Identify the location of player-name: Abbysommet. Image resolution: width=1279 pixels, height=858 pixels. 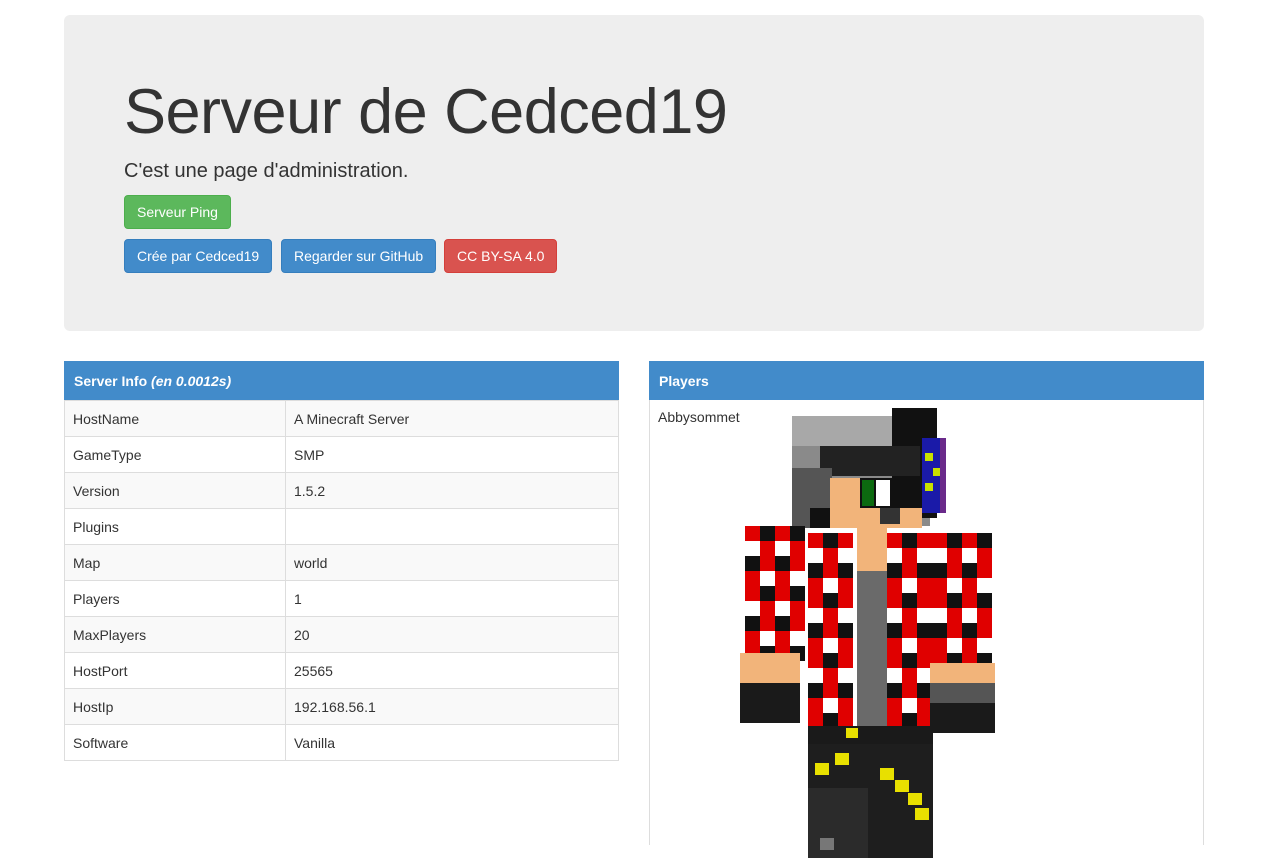
(699, 417).